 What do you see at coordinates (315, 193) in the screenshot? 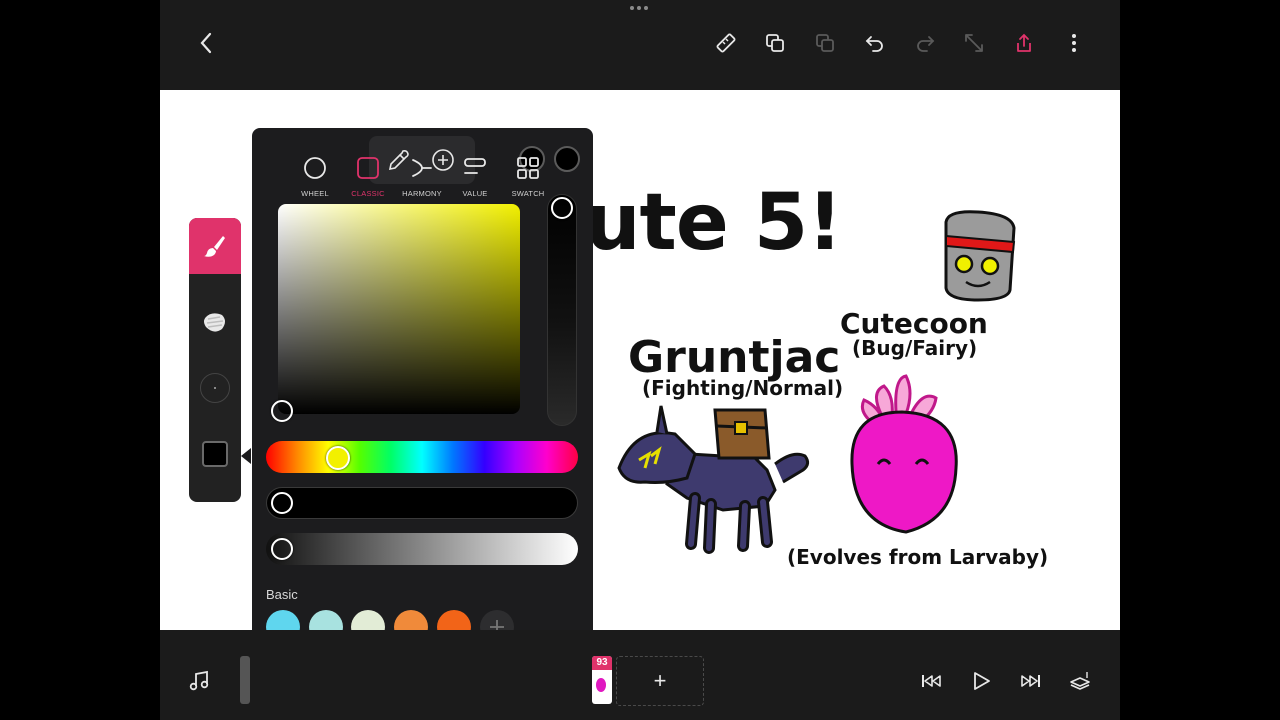
I see `tab-wheel-label: WHEEL` at bounding box center [315, 193].